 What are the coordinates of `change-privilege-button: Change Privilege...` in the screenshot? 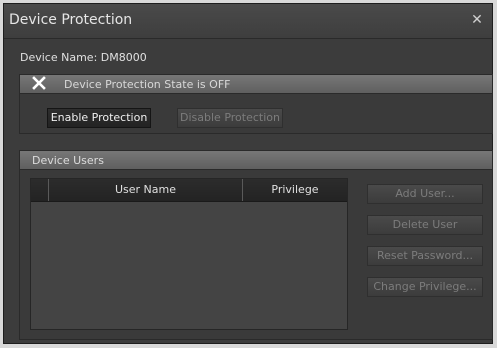 It's located at (425, 287).